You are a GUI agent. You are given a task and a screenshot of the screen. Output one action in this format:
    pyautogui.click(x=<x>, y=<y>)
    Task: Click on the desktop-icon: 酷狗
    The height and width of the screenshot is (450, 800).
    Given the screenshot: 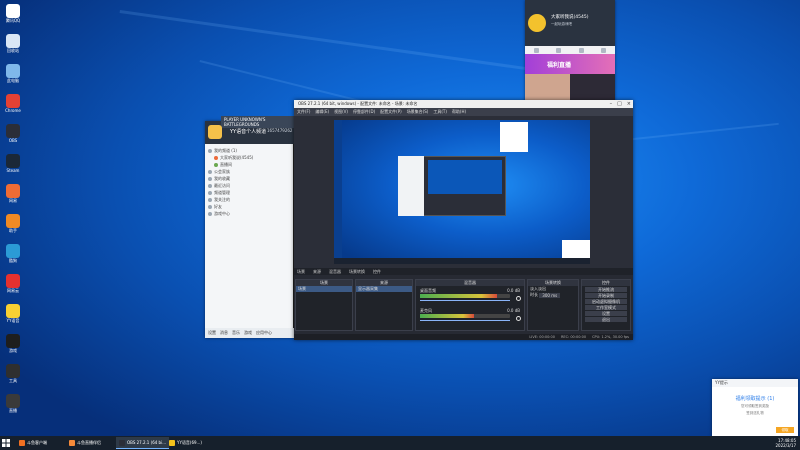 What is the action you would take?
    pyautogui.click(x=13, y=258)
    